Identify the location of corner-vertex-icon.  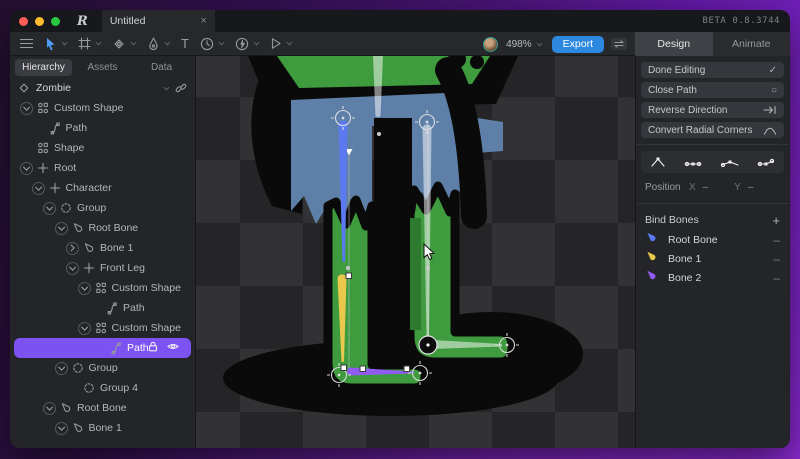
(658, 162).